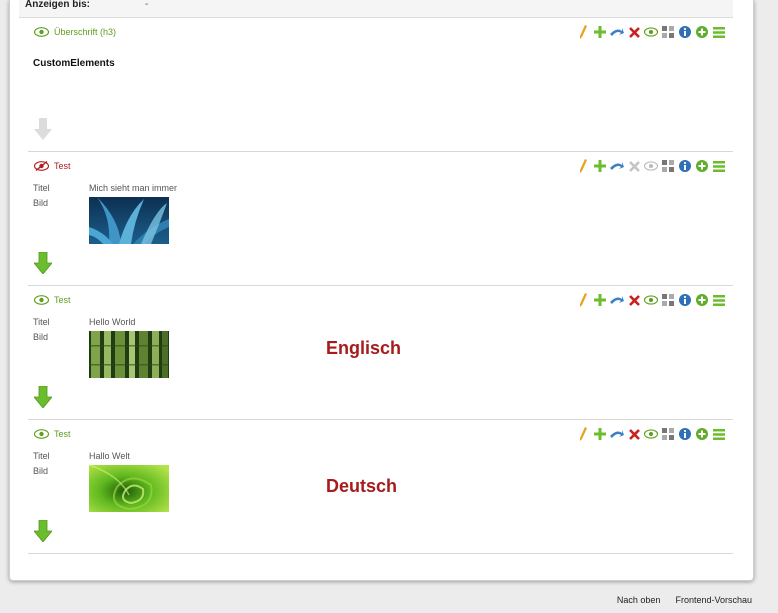 The width and height of the screenshot is (778, 613). I want to click on delete-icon-disabled, so click(634, 166).